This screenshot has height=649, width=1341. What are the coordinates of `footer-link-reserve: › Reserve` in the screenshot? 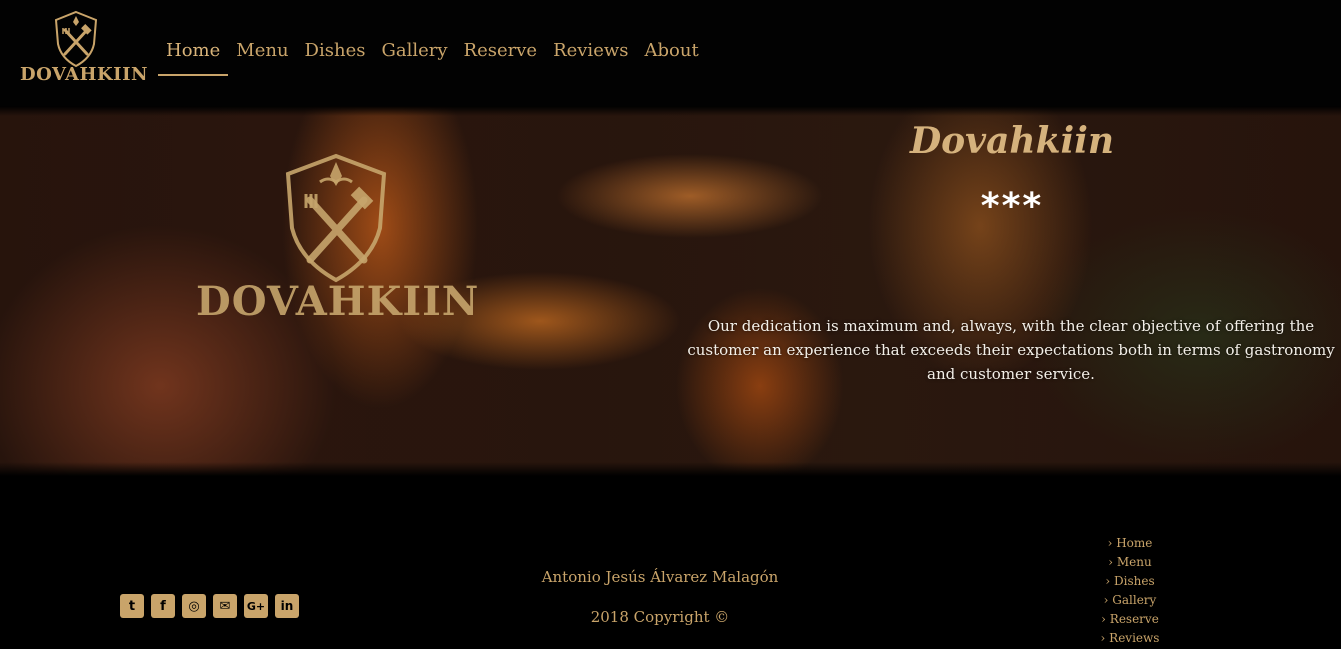 It's located at (1130, 619).